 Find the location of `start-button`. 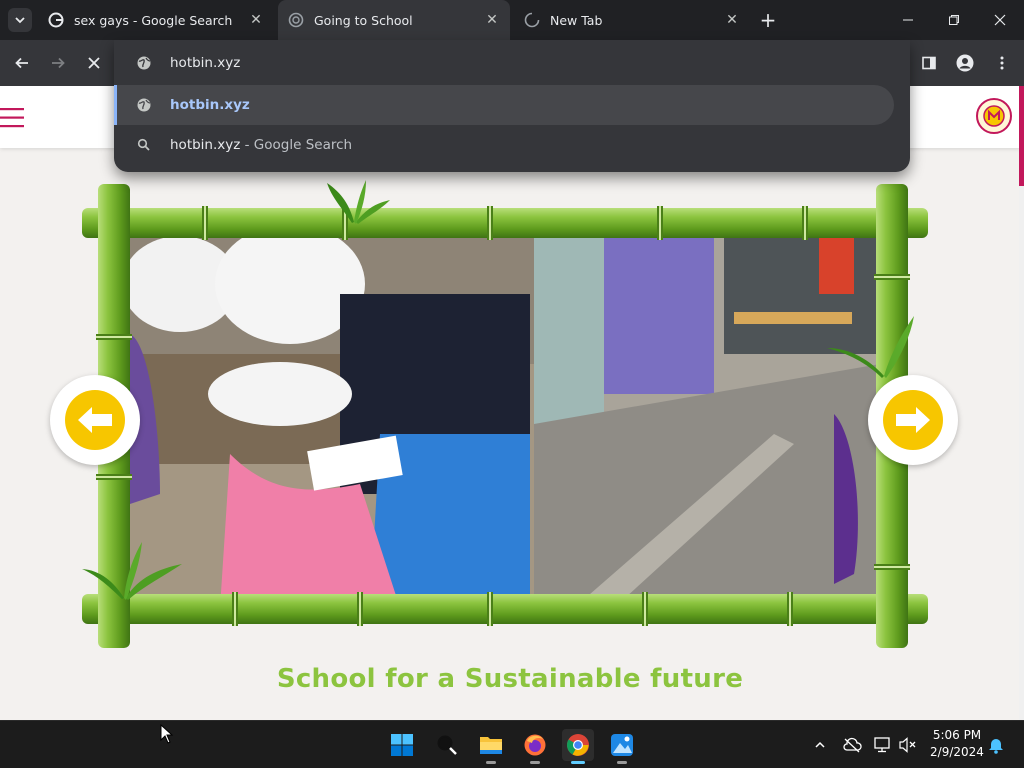

start-button is located at coordinates (402, 745).